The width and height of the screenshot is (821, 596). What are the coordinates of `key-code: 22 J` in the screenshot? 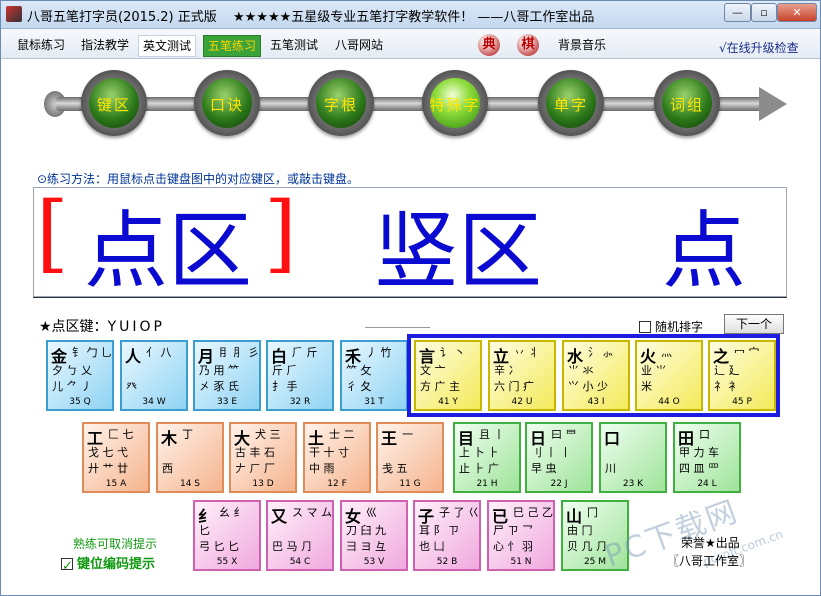 It's located at (559, 484).